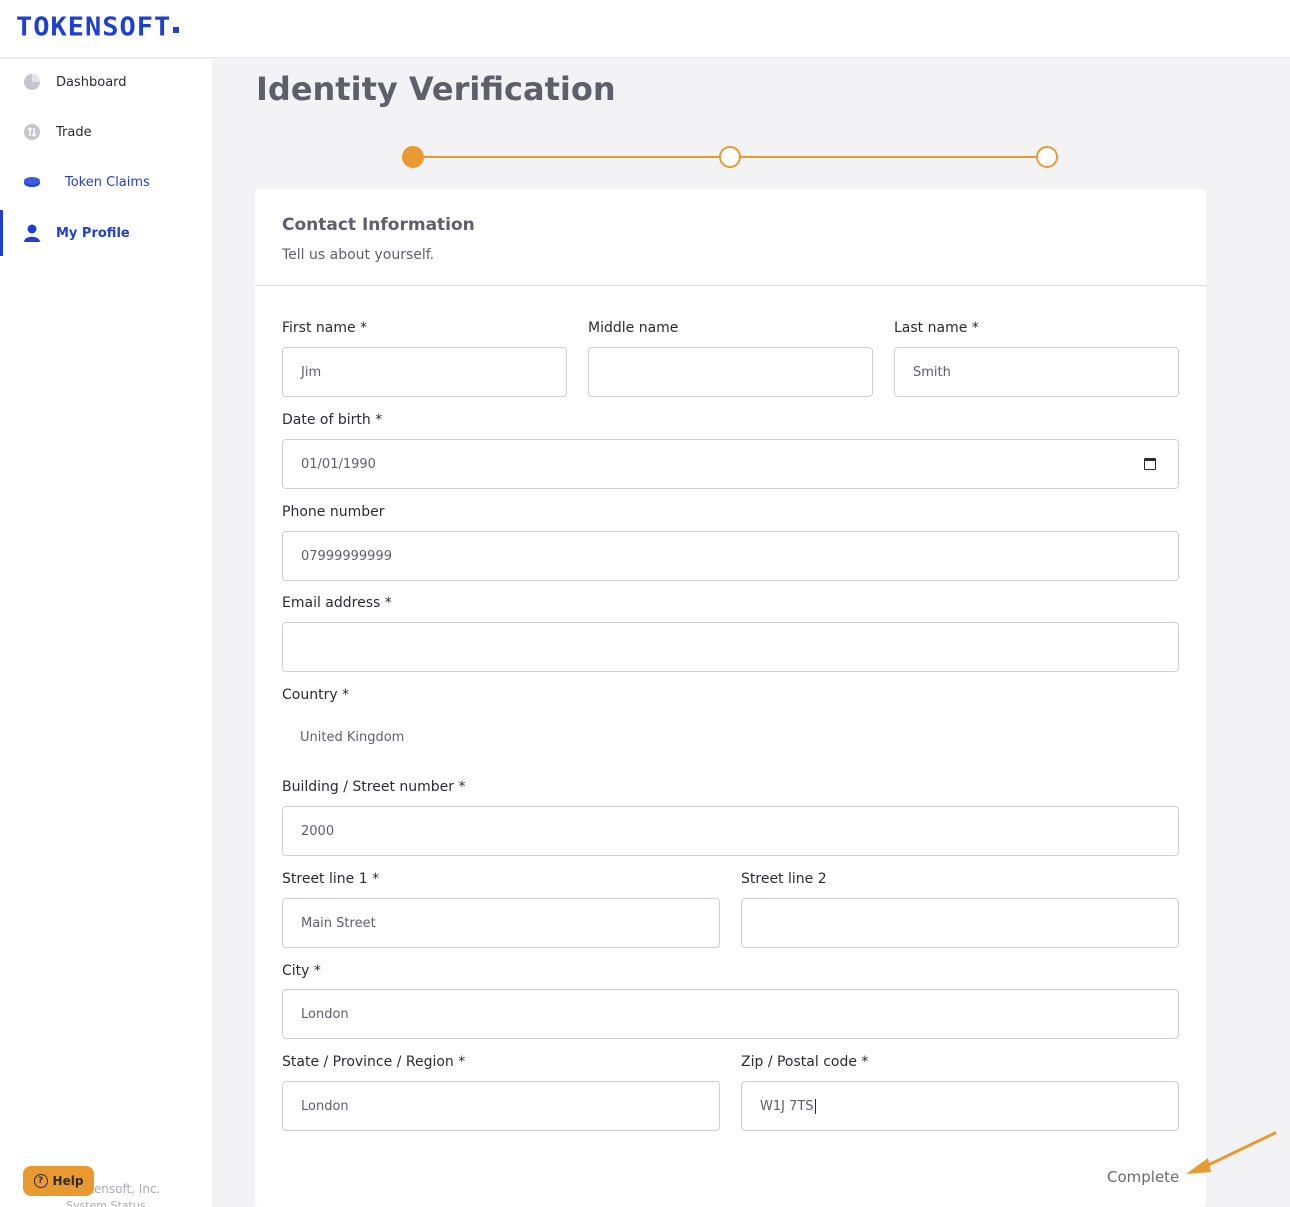 This screenshot has height=1207, width=1290. What do you see at coordinates (338, 923) in the screenshot?
I see `street1-value: Main Street` at bounding box center [338, 923].